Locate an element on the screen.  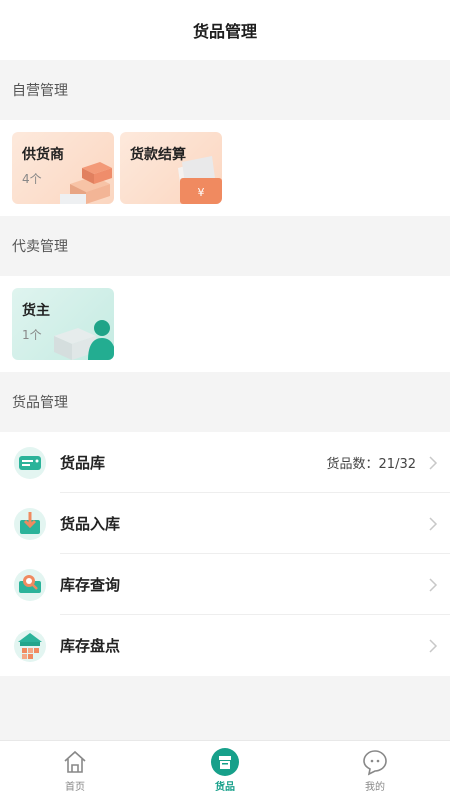
owner-card: 货主 1个 is located at coordinates (63, 324).